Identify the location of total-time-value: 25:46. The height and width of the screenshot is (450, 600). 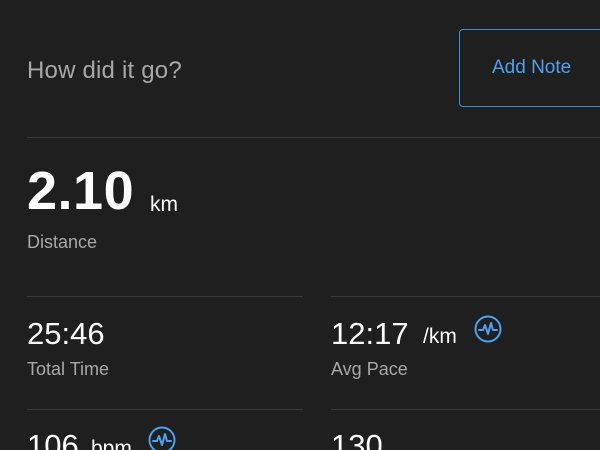
(66, 333).